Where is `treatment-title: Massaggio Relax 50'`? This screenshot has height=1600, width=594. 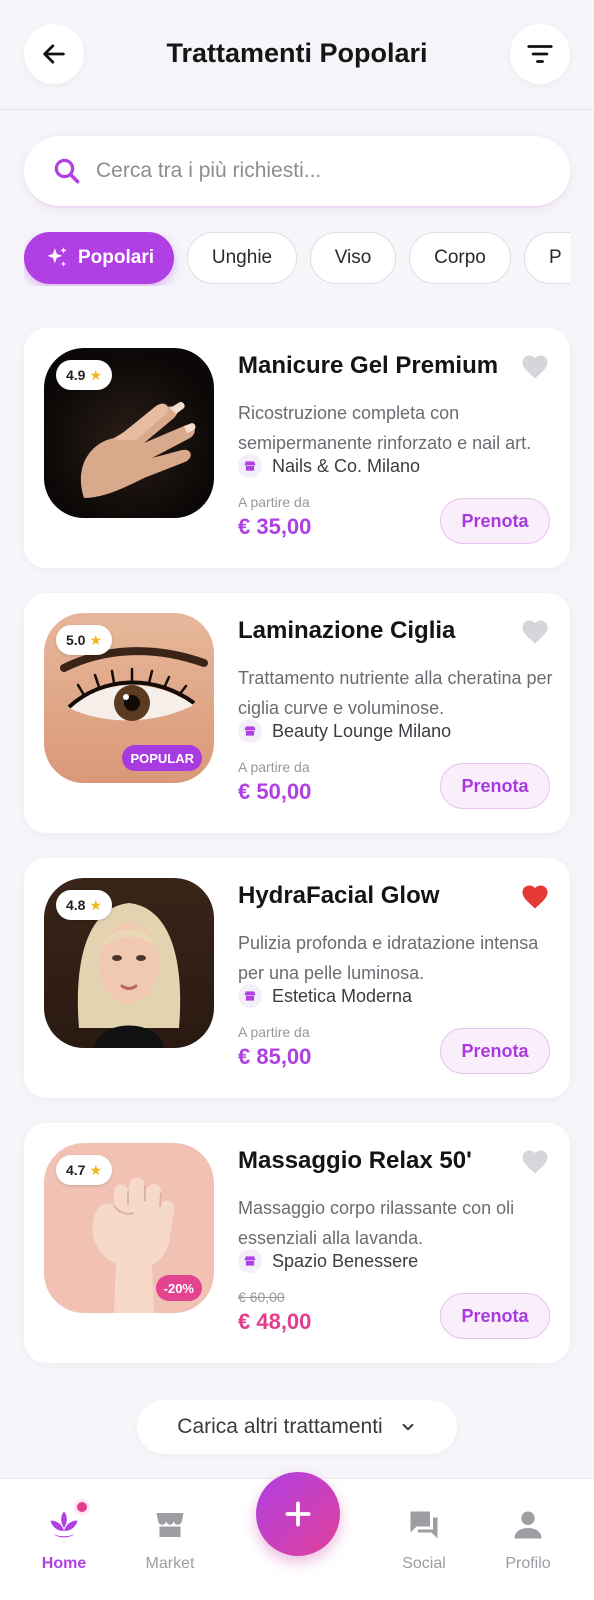 treatment-title: Massaggio Relax 50' is located at coordinates (355, 1160).